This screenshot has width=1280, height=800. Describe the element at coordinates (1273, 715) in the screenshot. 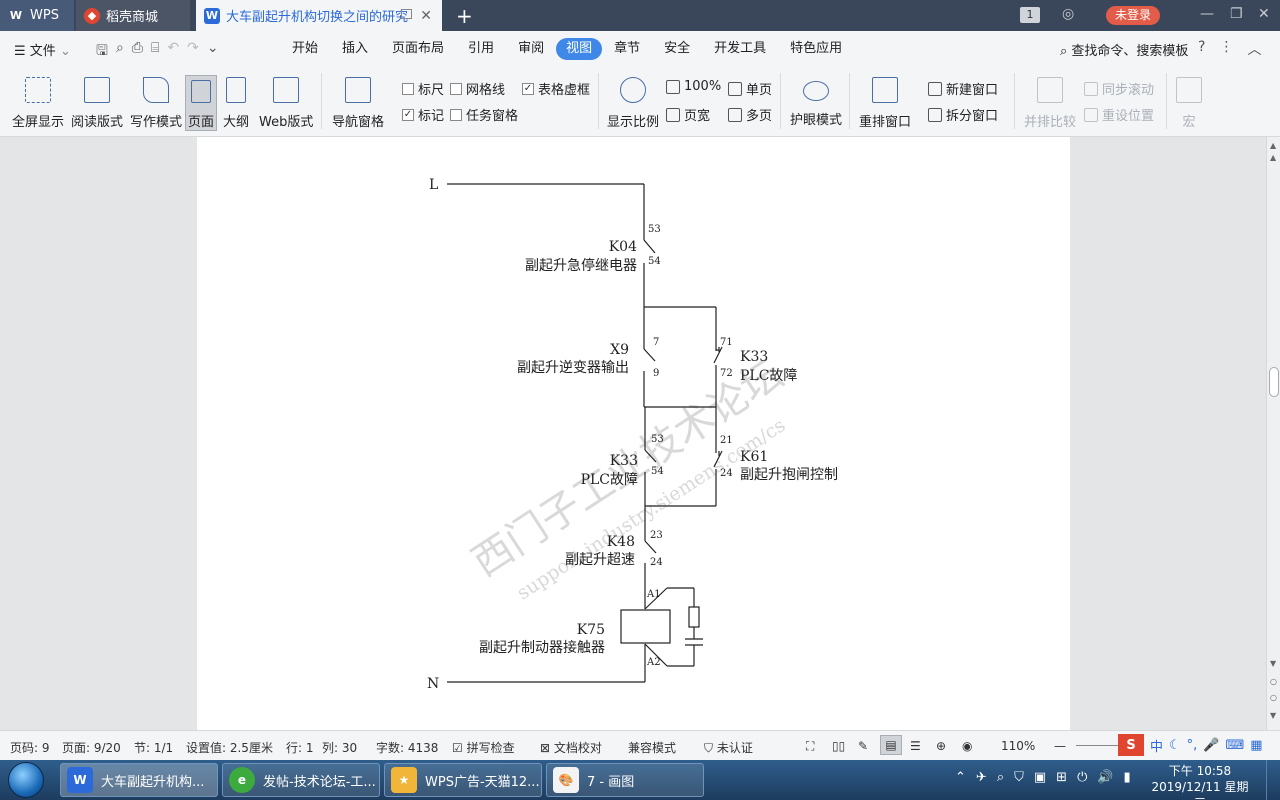

I see `next-page-icon: ▼` at that location.